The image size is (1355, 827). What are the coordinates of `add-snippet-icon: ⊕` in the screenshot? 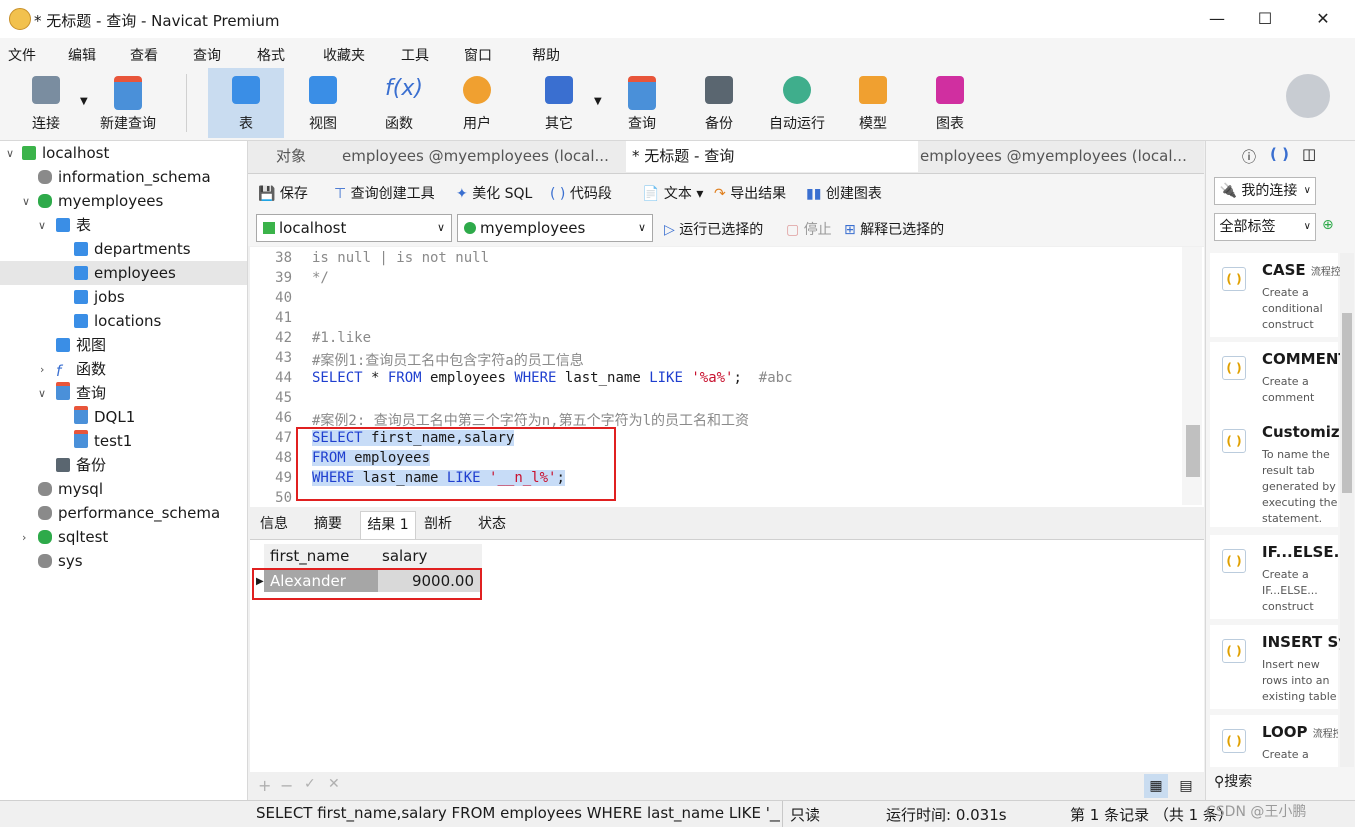 It's located at (1328, 225).